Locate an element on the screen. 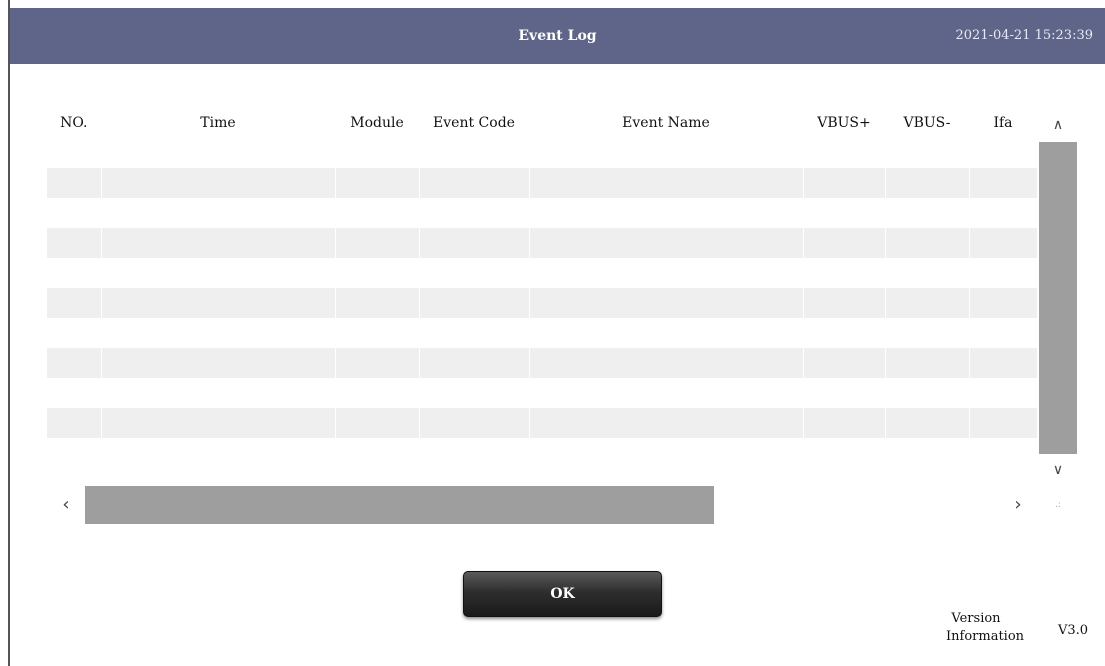  scroll-down-icon: ∨ is located at coordinates (1058, 470).